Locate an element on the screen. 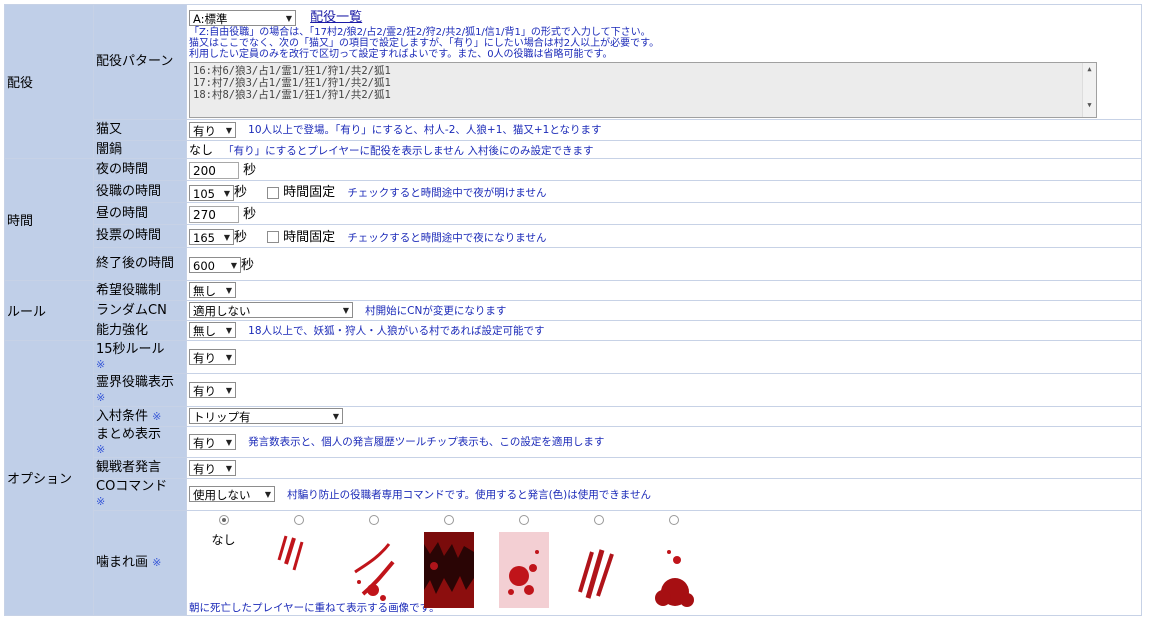 The image size is (1150, 626). day-time-input: 270 is located at coordinates (214, 214).